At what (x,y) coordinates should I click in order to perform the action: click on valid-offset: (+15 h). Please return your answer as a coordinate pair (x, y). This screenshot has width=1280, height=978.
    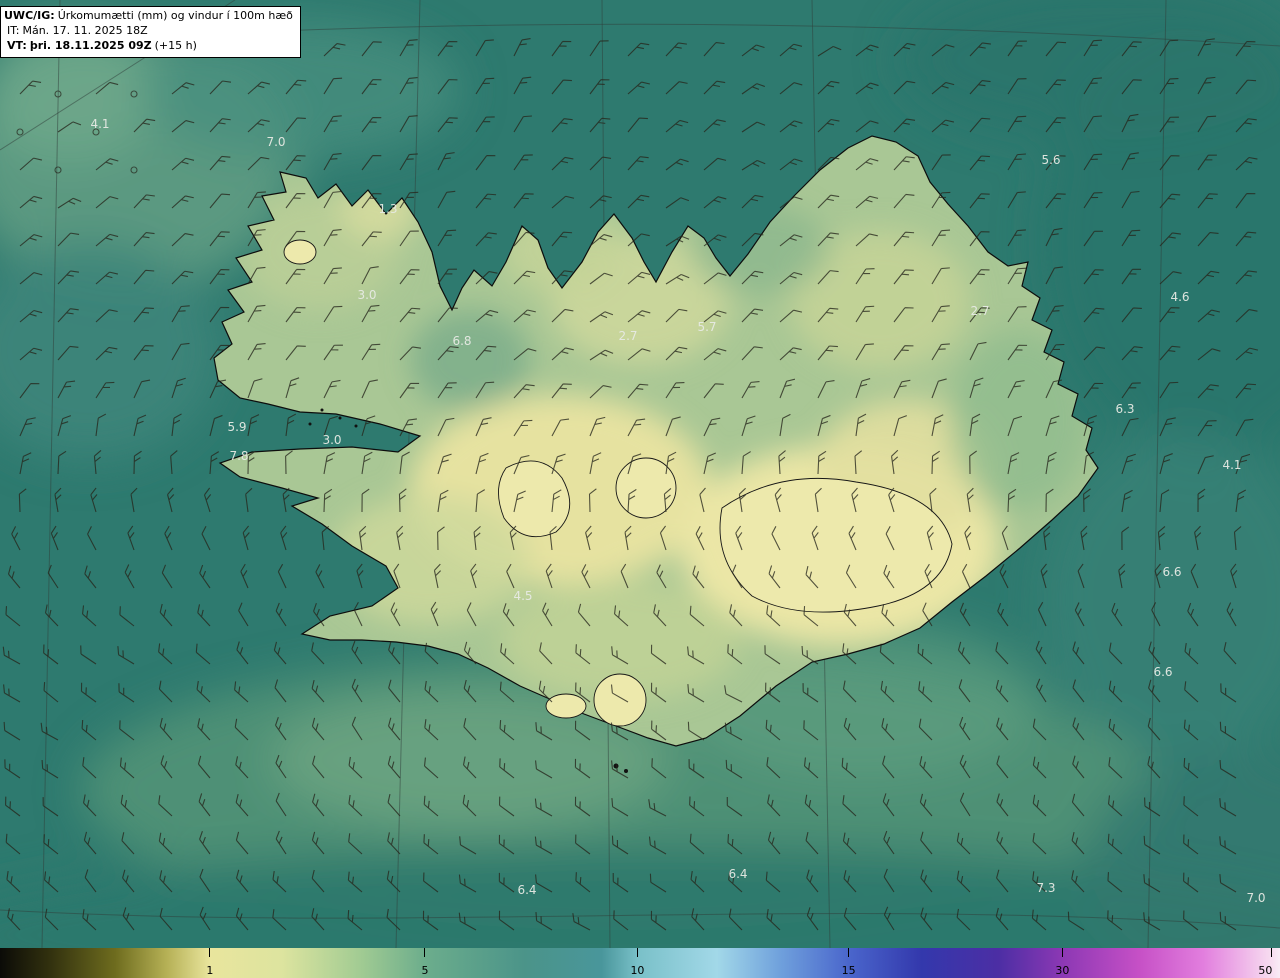
    Looking at the image, I should click on (175, 45).